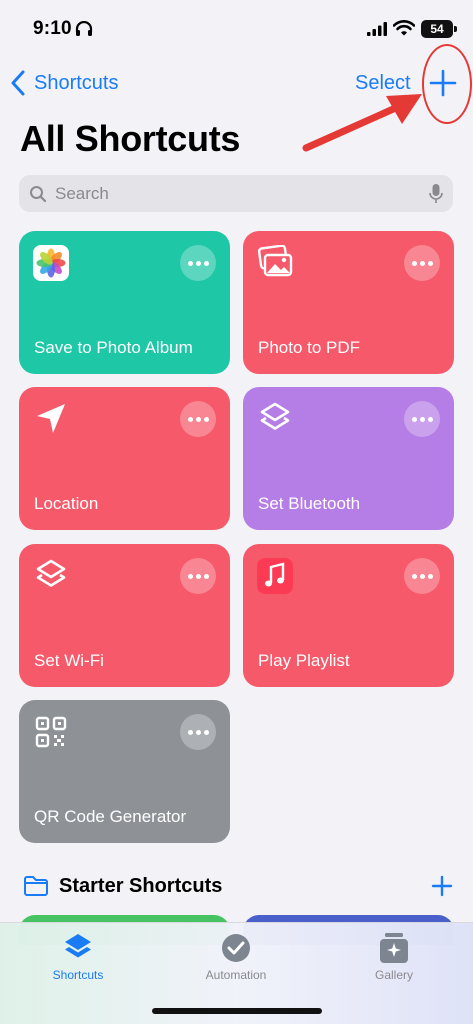 The height and width of the screenshot is (1024, 473). Describe the element at coordinates (237, 1011) in the screenshot. I see `home-indicator` at that location.